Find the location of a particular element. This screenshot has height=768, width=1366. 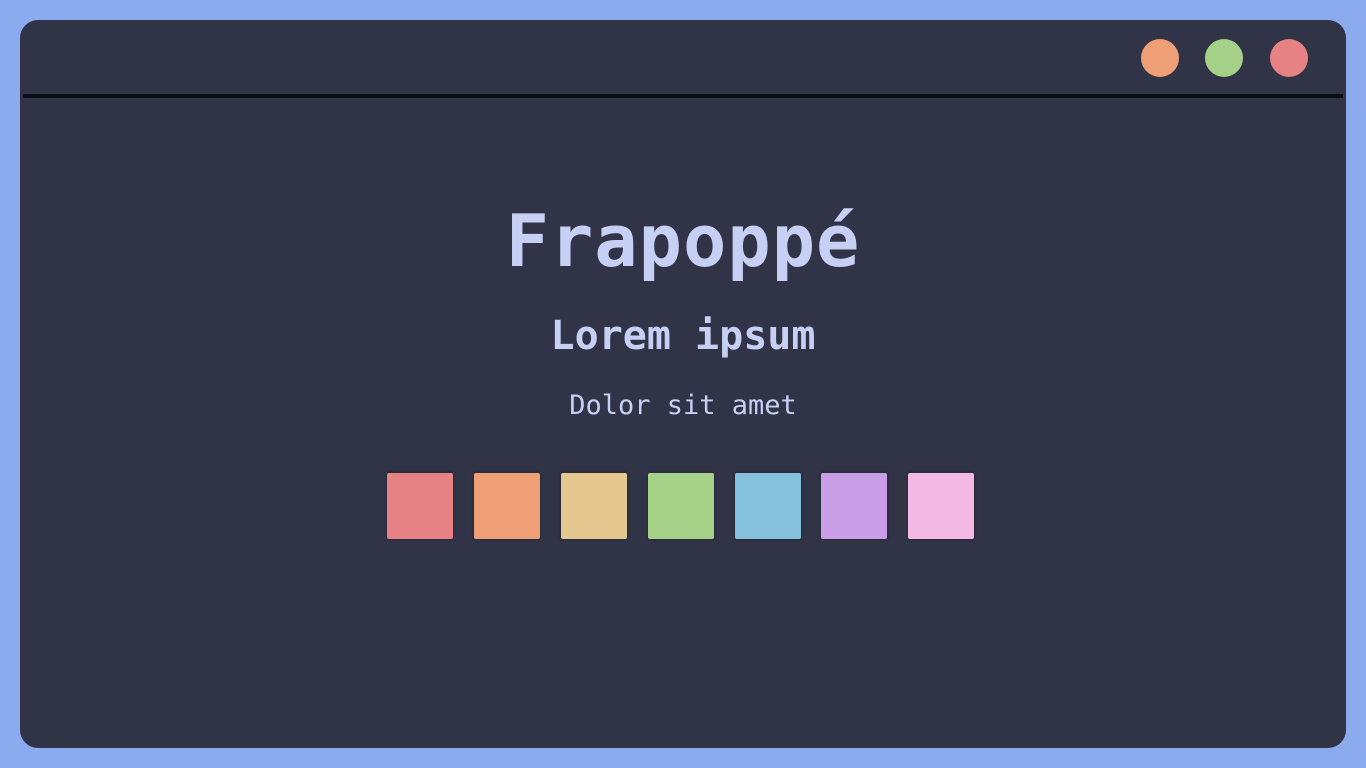

swatch-green is located at coordinates (681, 506).